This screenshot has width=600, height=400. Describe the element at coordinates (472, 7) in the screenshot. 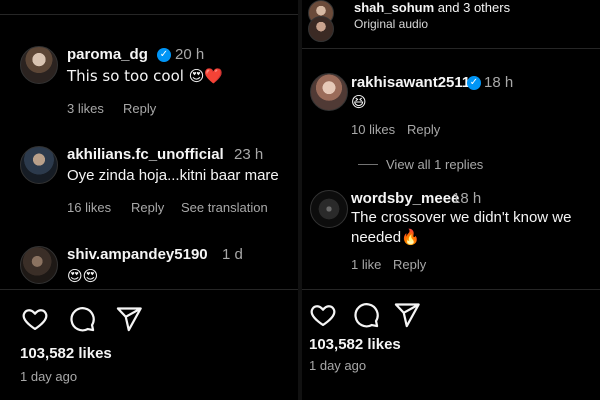

I see `audio-others: and 3 others` at that location.